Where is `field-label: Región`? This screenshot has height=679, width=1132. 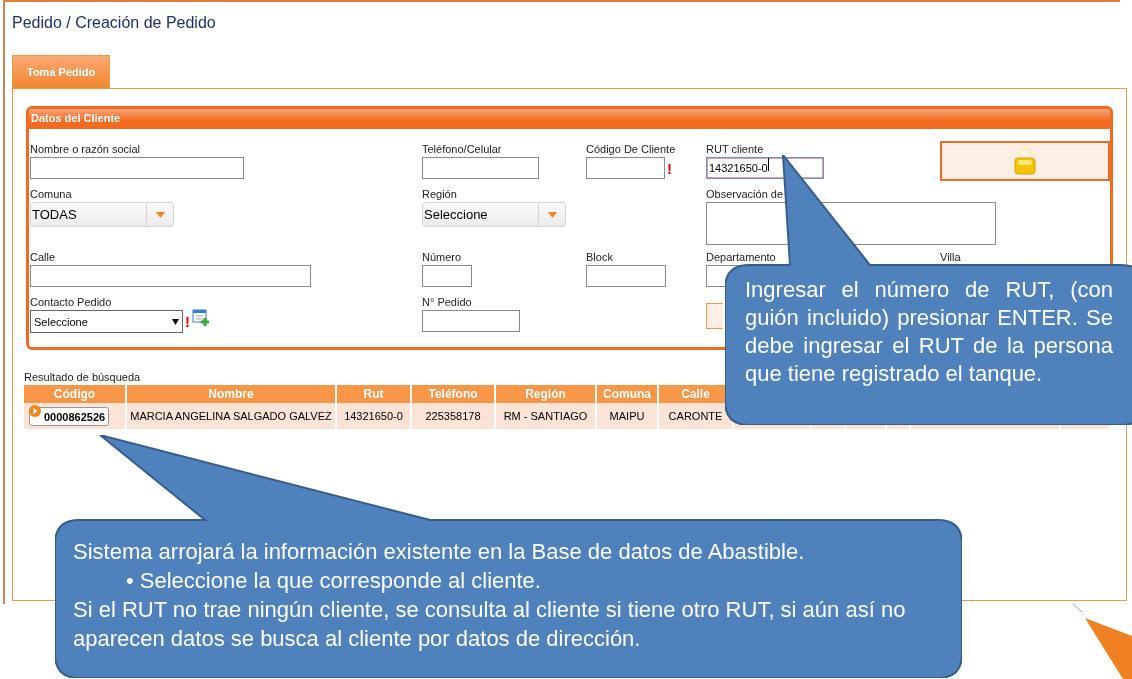 field-label: Región is located at coordinates (439, 194).